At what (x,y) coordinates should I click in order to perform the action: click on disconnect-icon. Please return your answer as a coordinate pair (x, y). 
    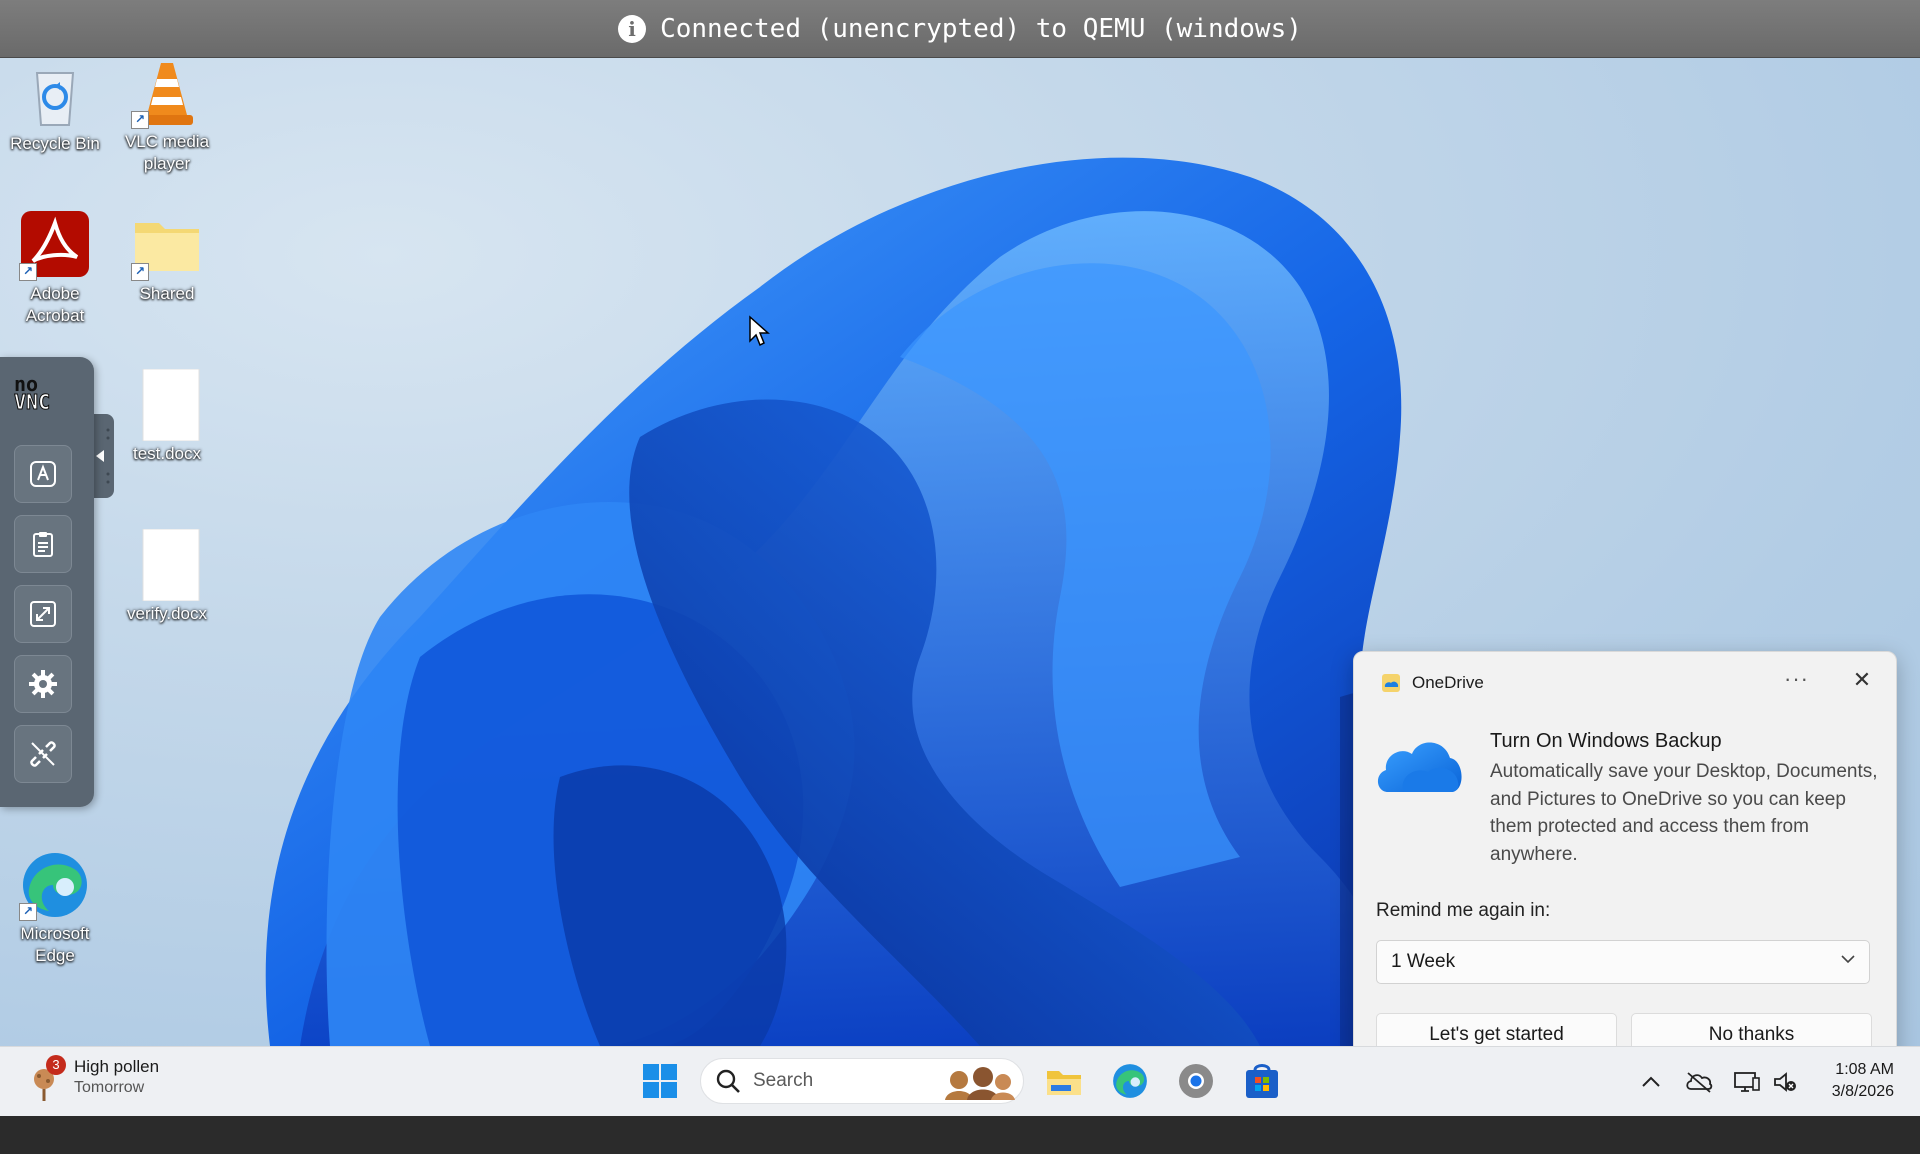
    Looking at the image, I should click on (43, 754).